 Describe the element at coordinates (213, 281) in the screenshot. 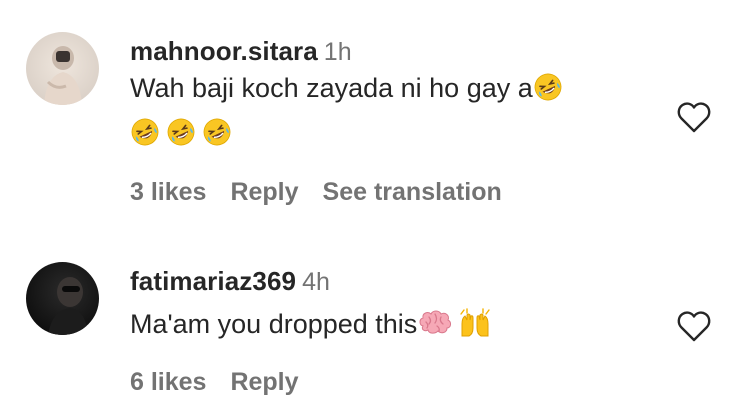

I see `username: fatimariaz369` at that location.